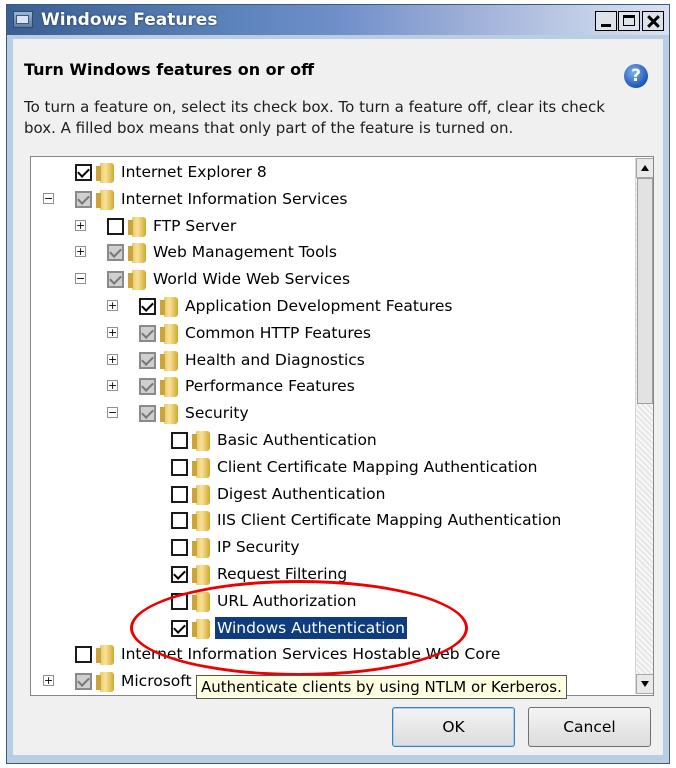 The height and width of the screenshot is (768, 676). What do you see at coordinates (645, 291) in the screenshot?
I see `scroll-thumb` at bounding box center [645, 291].